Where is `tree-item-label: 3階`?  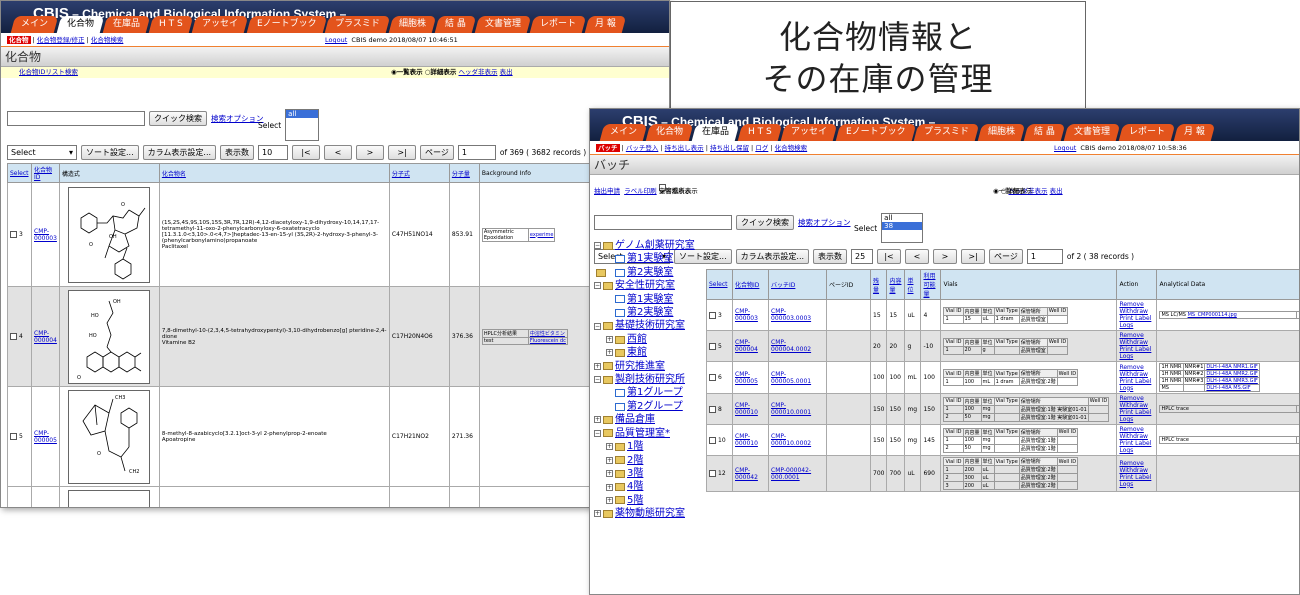
tree-item-label: 3階 is located at coordinates (635, 473).